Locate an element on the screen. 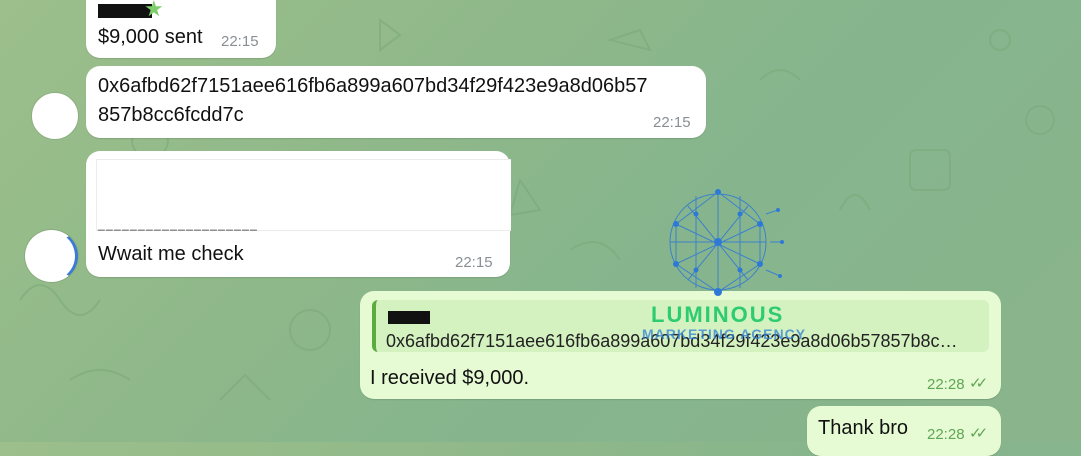  redacted-reply-sender is located at coordinates (409, 317).